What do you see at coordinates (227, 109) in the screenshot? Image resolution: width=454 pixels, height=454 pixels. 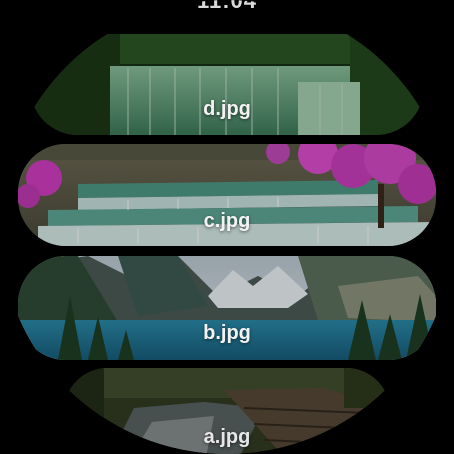 I see `filename-label: d.jpg` at bounding box center [227, 109].